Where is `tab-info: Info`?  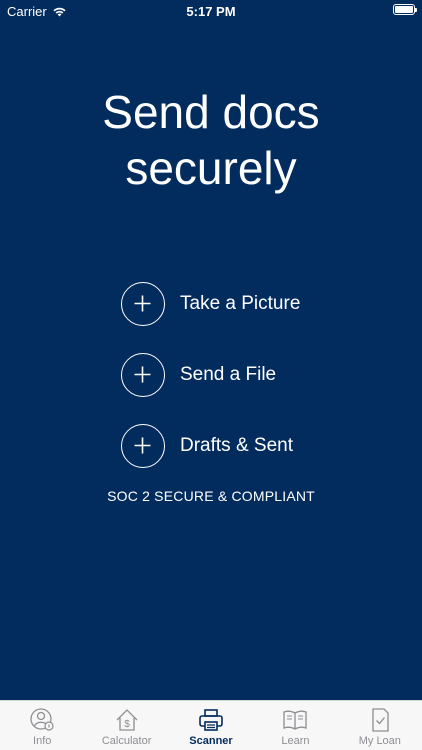
tab-info: Info is located at coordinates (42, 725).